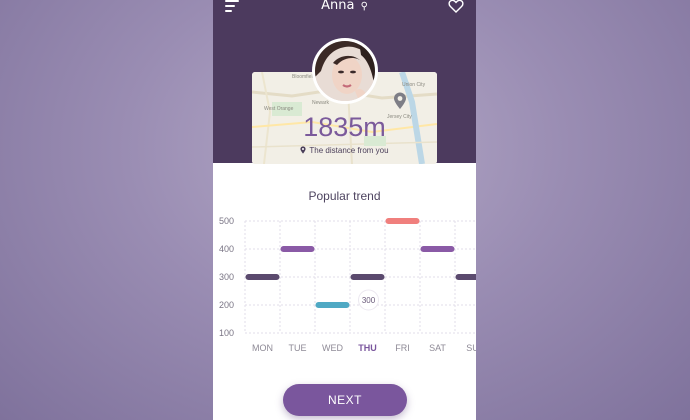 Image resolution: width=690 pixels, height=420 pixels. I want to click on avatar, so click(345, 71).